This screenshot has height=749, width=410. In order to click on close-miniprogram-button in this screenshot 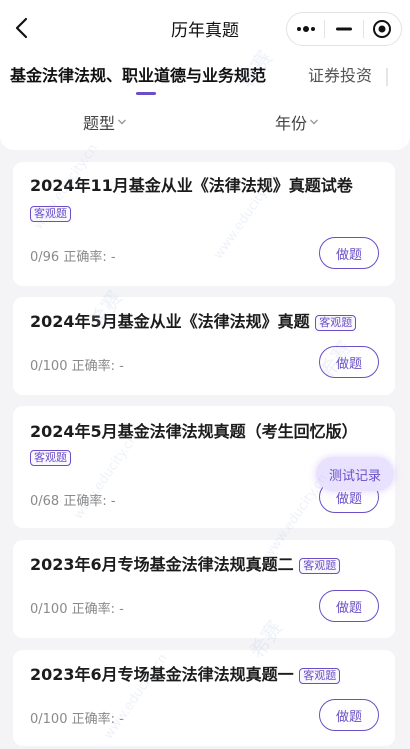, I will do `click(382, 29)`.